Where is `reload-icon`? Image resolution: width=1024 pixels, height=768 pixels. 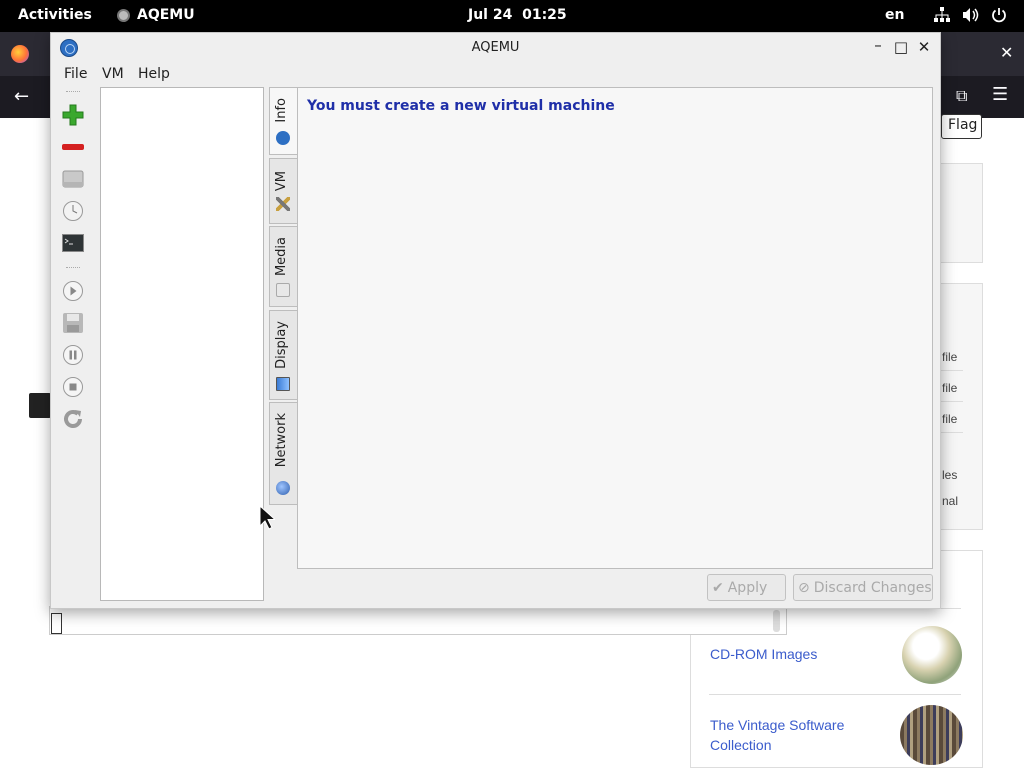
reload-icon is located at coordinates (73, 419).